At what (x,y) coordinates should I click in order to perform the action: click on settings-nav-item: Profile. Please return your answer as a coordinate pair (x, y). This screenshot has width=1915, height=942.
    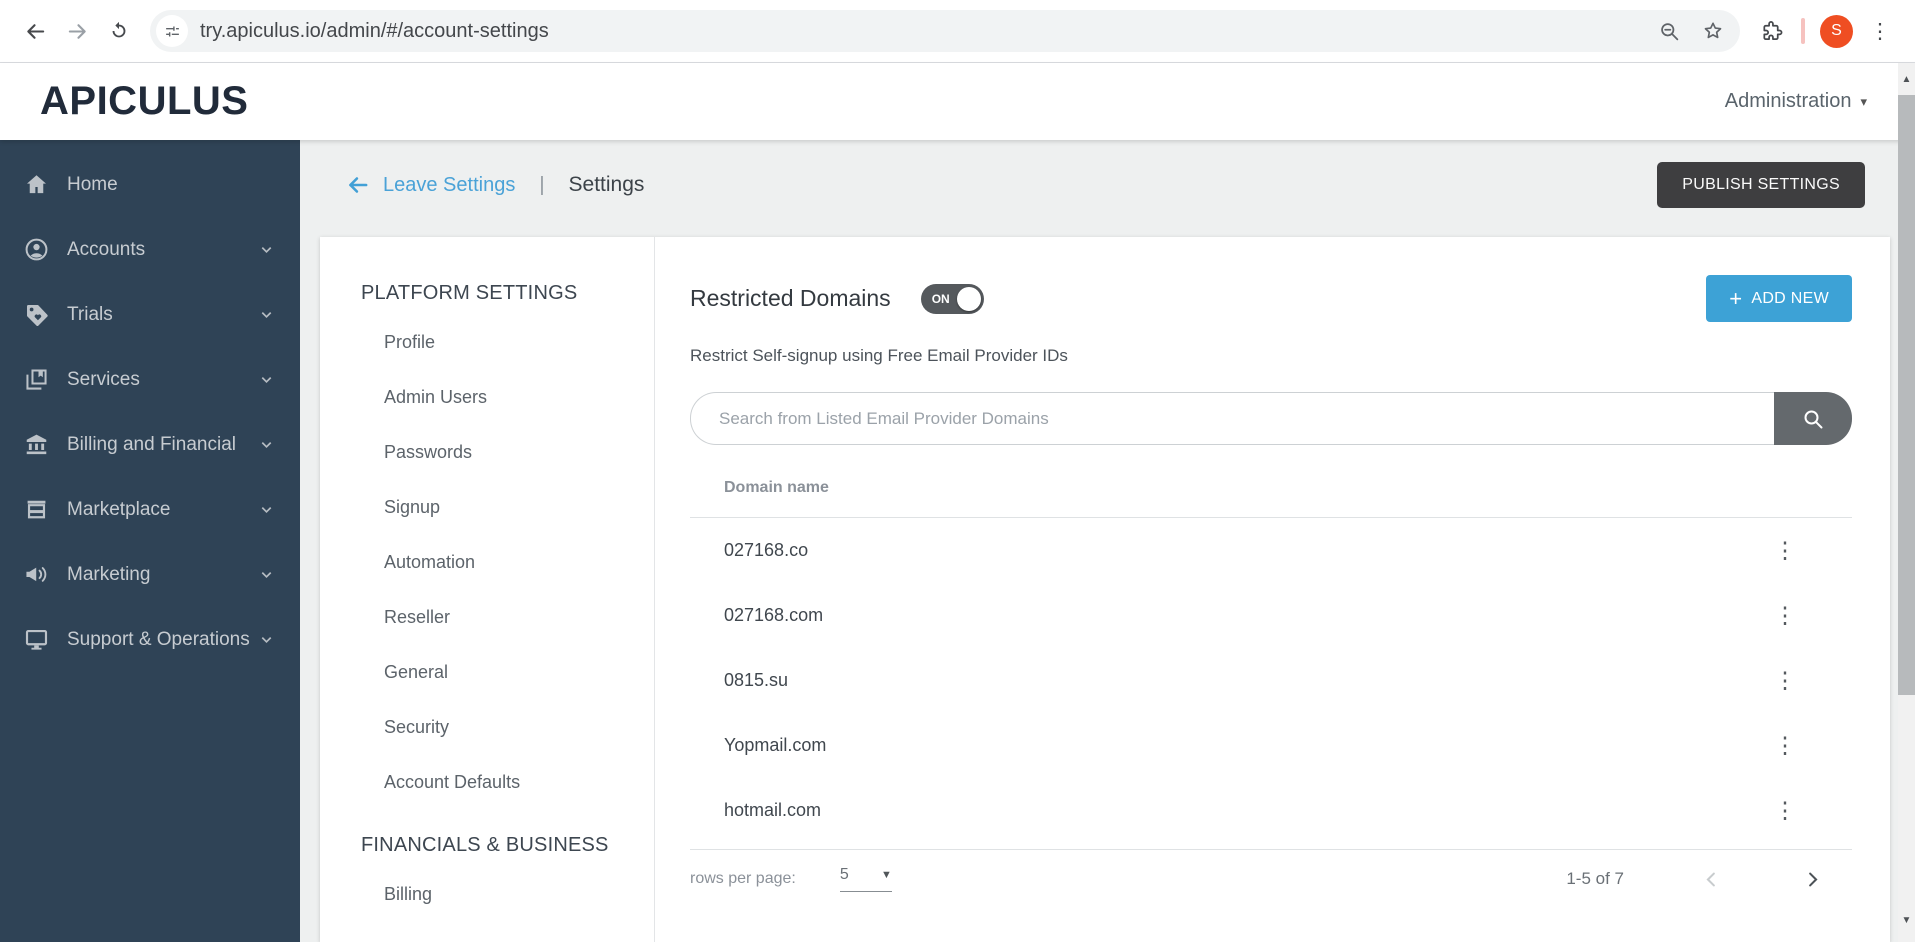
    Looking at the image, I should click on (507, 342).